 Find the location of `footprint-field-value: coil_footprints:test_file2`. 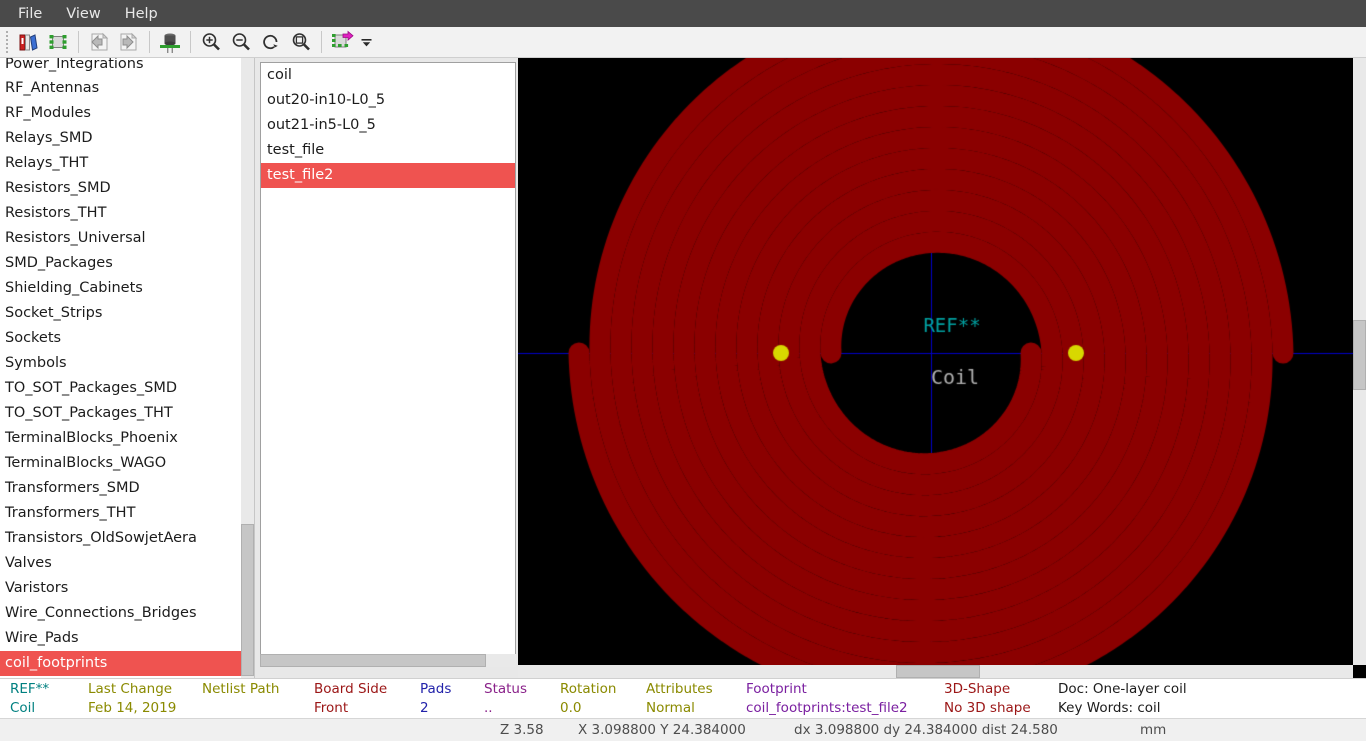

footprint-field-value: coil_footprints:test_file2 is located at coordinates (827, 708).